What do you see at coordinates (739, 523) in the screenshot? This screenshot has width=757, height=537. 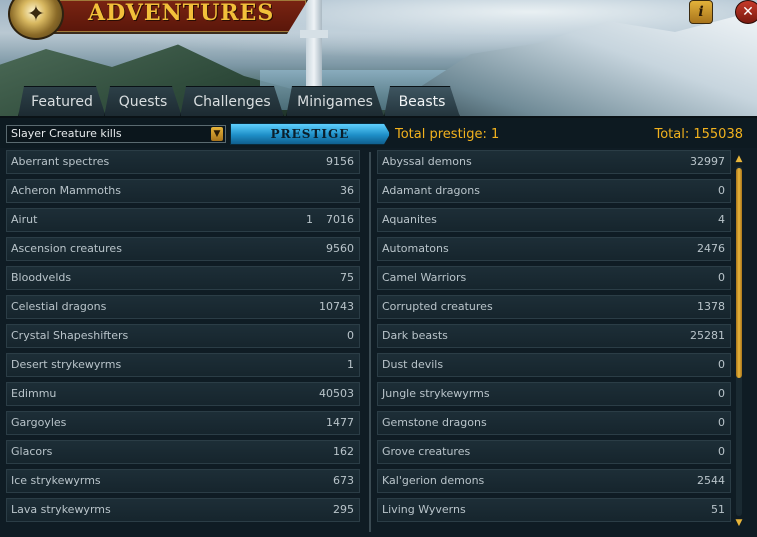 I see `scroll-down-arrow-icon: ▼` at bounding box center [739, 523].